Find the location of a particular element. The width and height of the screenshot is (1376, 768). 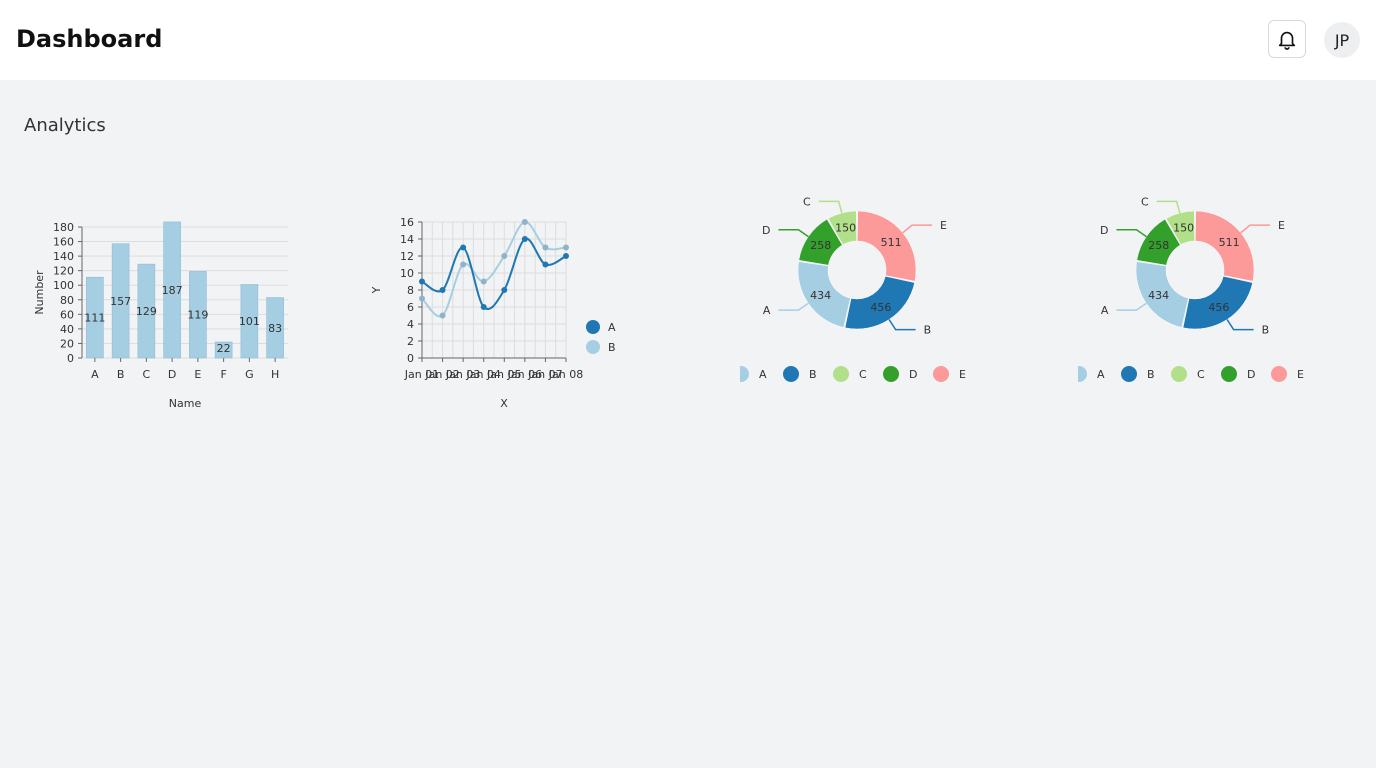

bar-x-tick-label: E is located at coordinates (197, 374).